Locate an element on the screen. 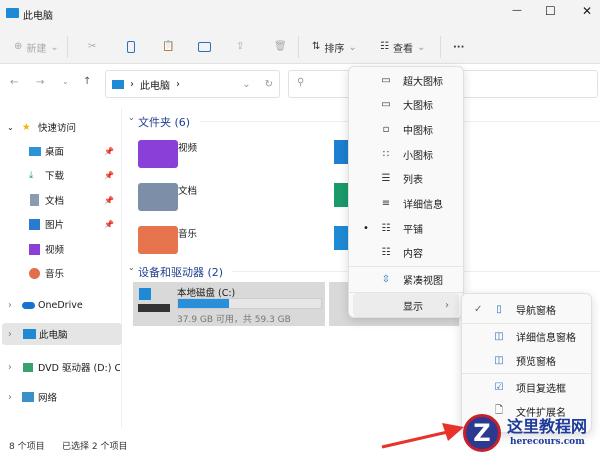  up-button: ↑ is located at coordinates (87, 81).